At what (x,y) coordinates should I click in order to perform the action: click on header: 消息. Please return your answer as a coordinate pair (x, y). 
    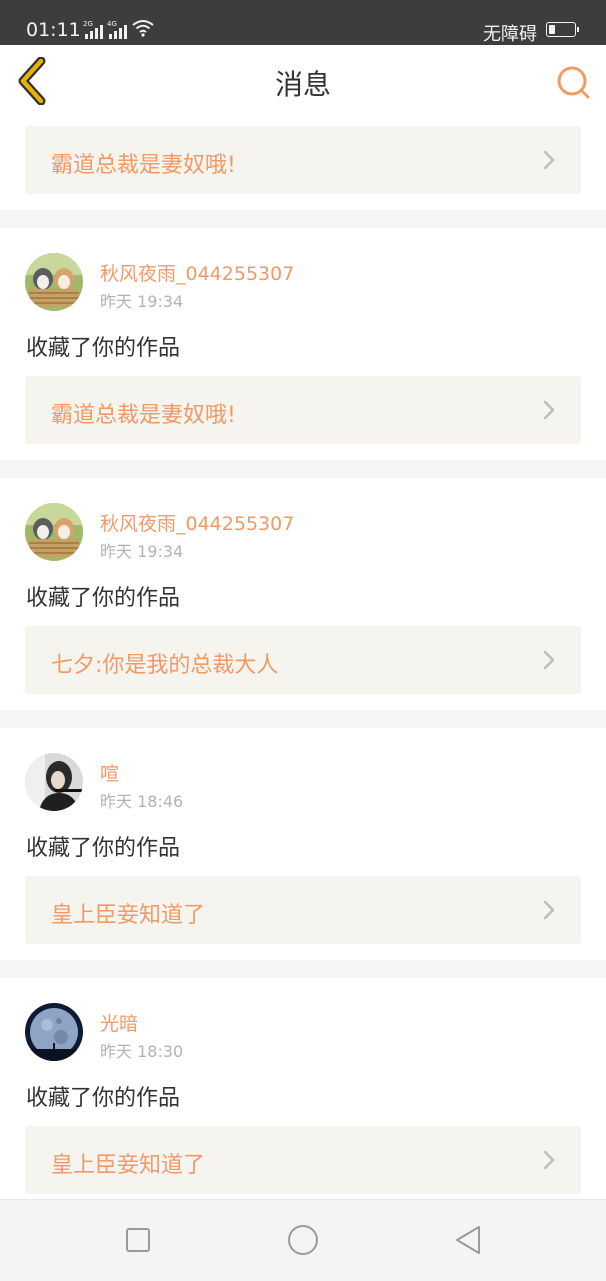
    Looking at the image, I should click on (303, 82).